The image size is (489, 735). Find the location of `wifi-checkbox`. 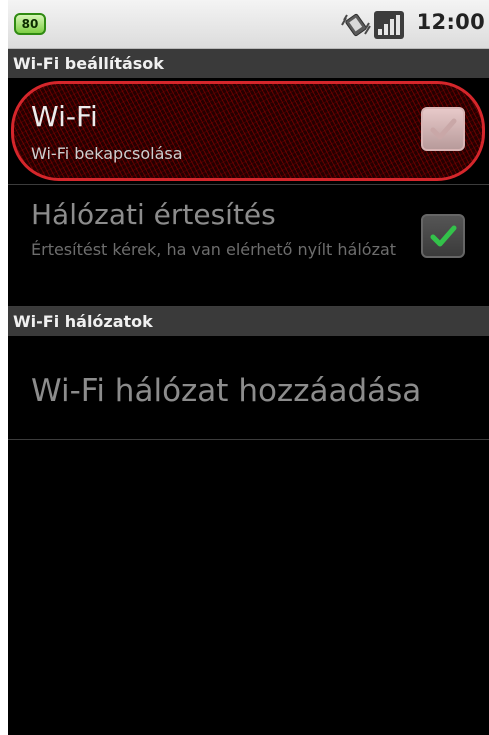

wifi-checkbox is located at coordinates (443, 129).